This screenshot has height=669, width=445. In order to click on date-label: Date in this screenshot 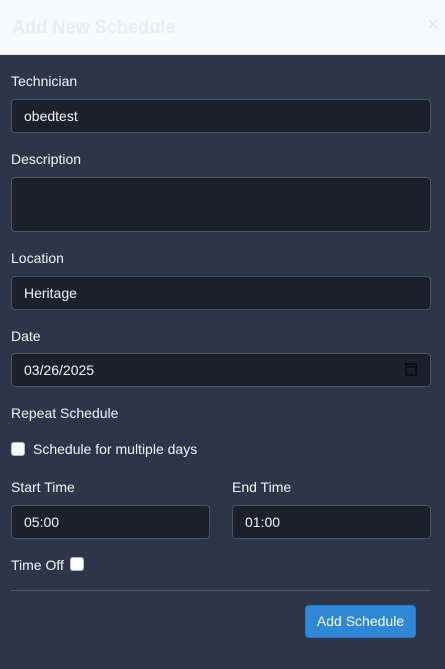, I will do `click(26, 336)`.